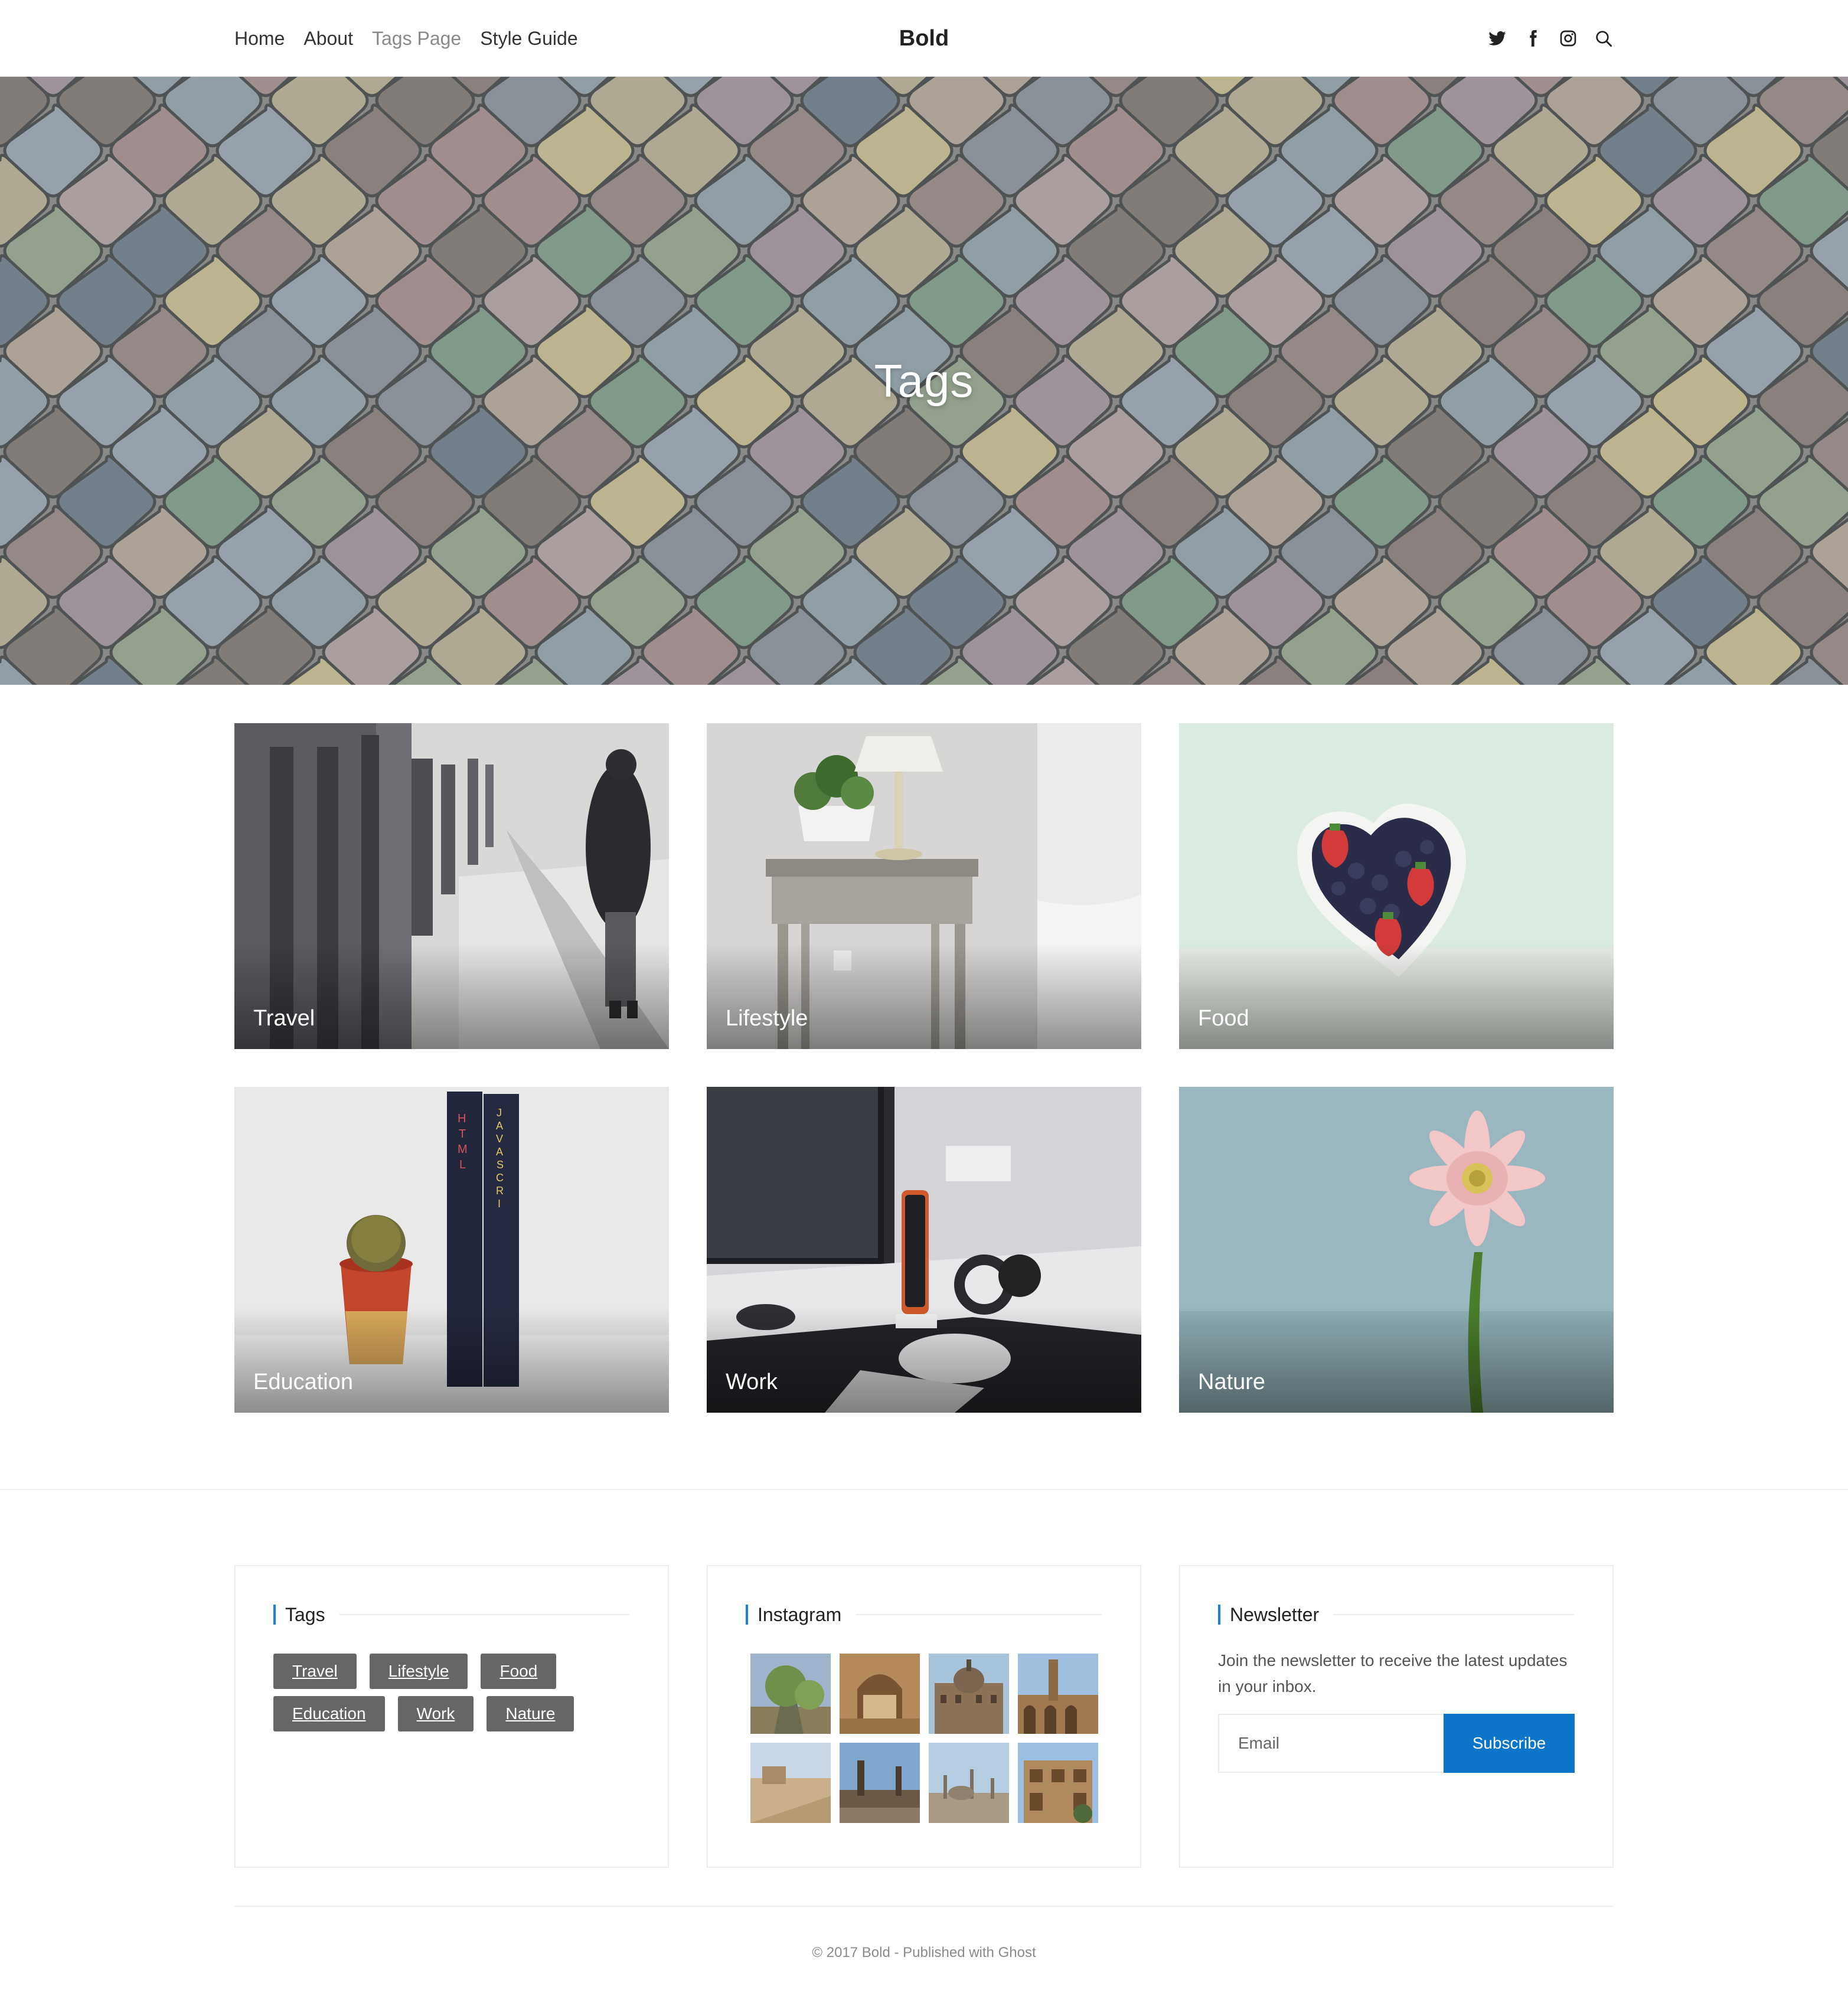 This screenshot has height=2006, width=1848. I want to click on tag-card-label: Travel, so click(284, 1018).